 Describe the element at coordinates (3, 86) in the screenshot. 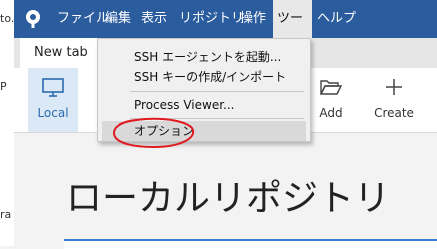

I see `background-fragment: P` at that location.